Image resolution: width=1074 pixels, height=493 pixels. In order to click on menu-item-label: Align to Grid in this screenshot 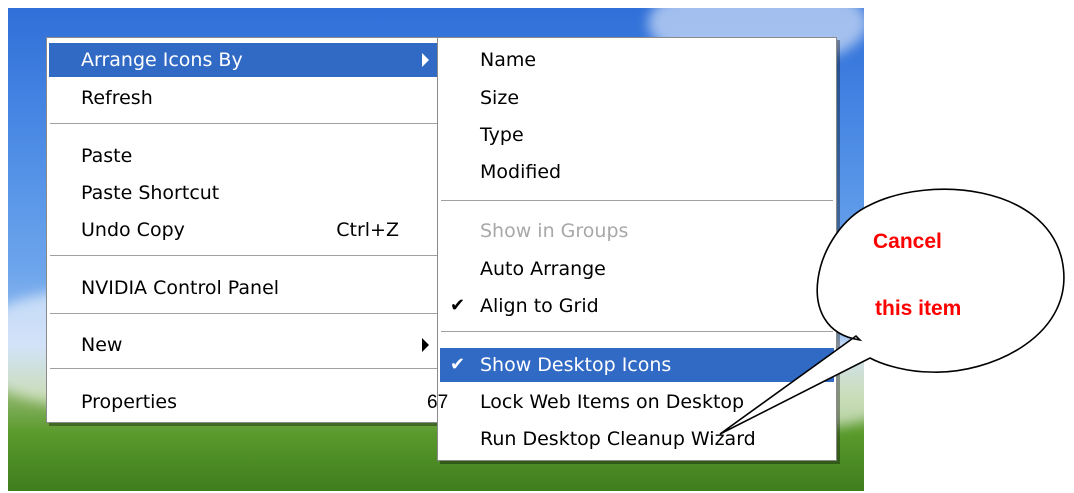, I will do `click(539, 306)`.